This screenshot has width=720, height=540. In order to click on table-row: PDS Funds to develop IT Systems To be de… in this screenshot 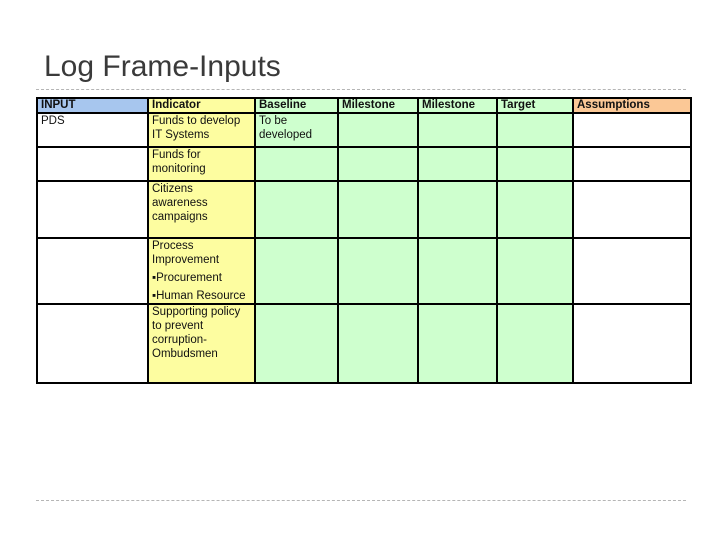, I will do `click(364, 130)`.